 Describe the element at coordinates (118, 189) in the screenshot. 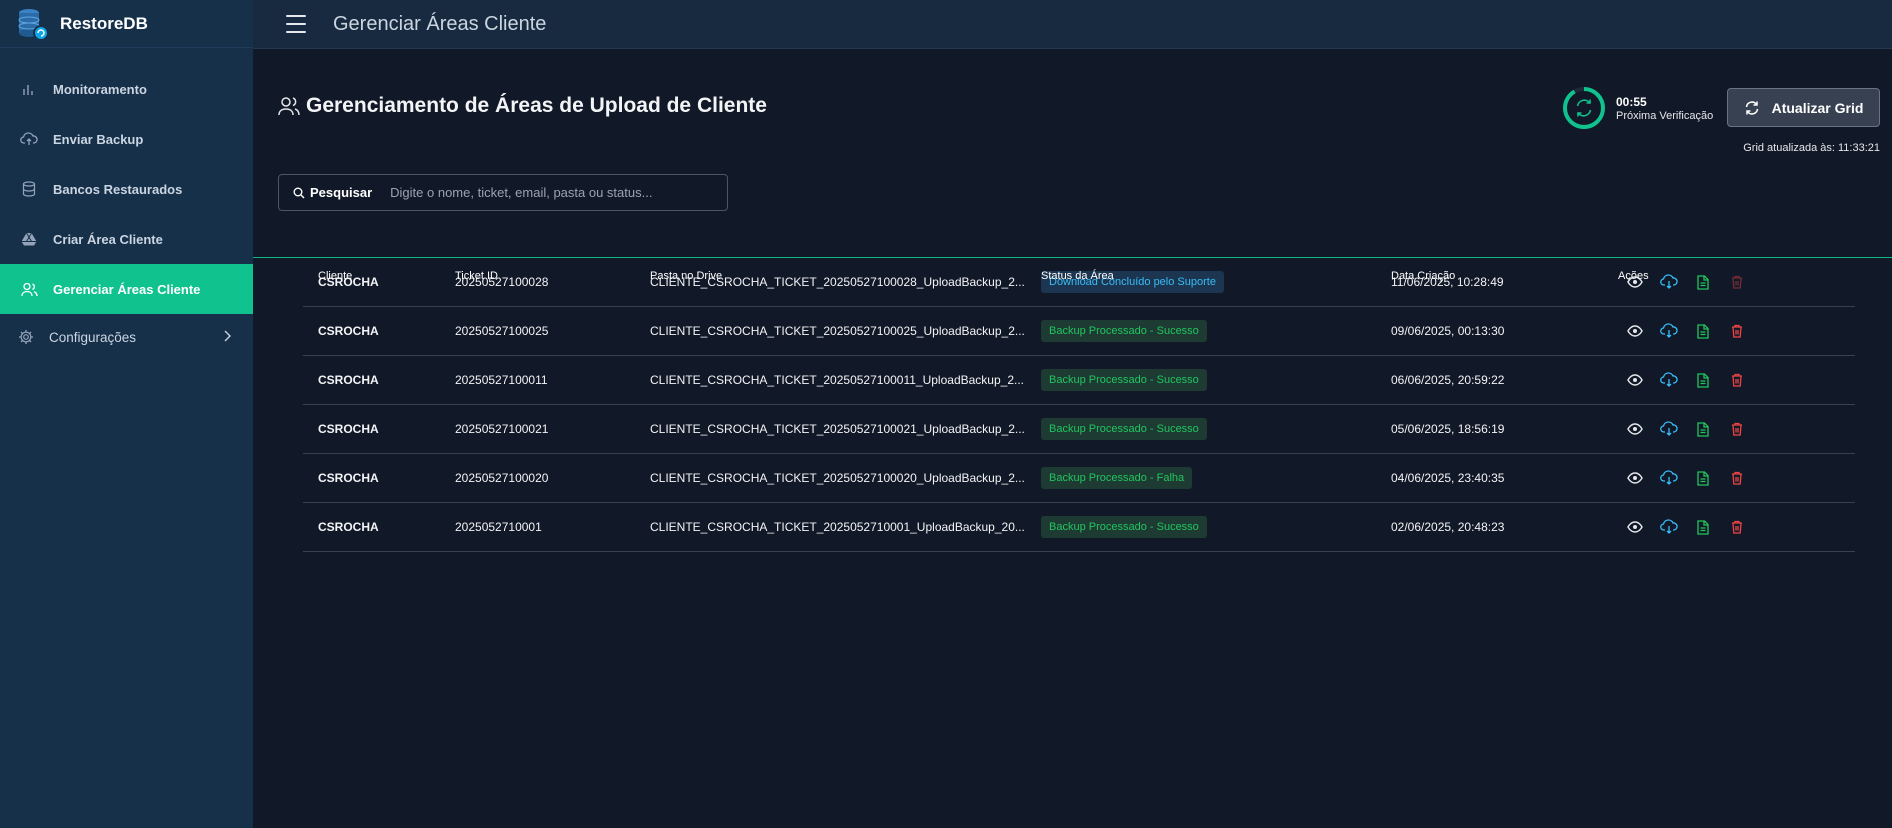

I see `sidebar-item-label: Bancos Restaurados` at that location.